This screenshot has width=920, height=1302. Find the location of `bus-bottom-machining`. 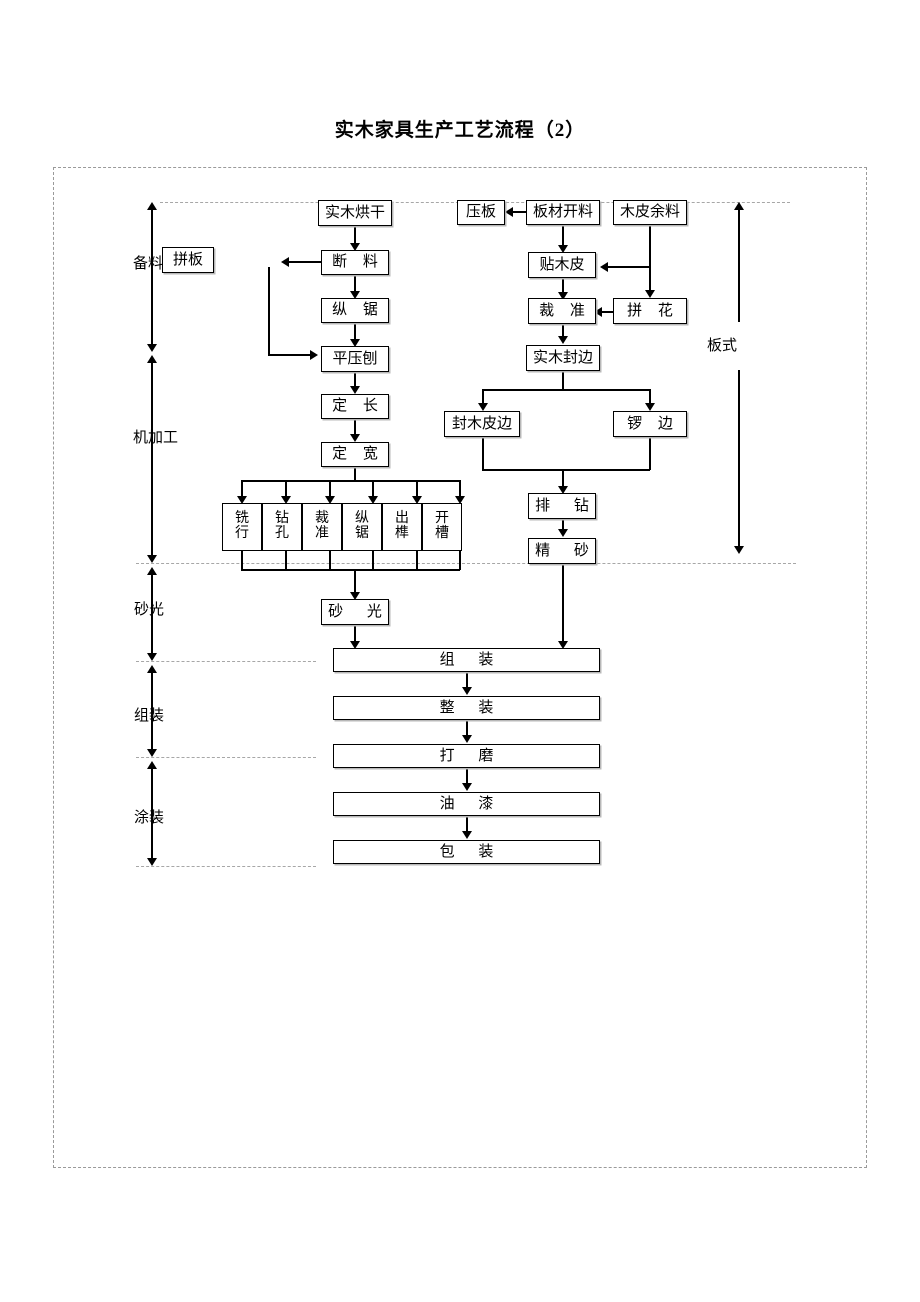

bus-bottom-machining is located at coordinates (350, 570).